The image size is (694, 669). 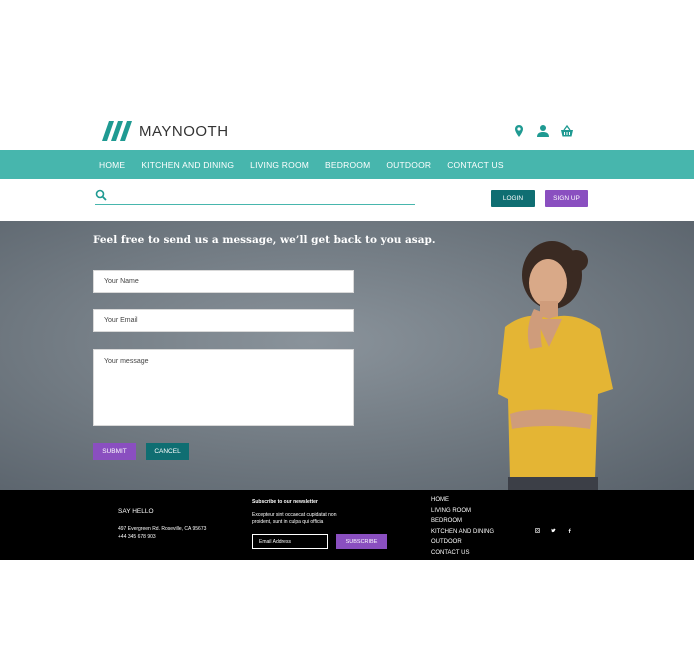 I want to click on social-links, so click(x=553, y=527).